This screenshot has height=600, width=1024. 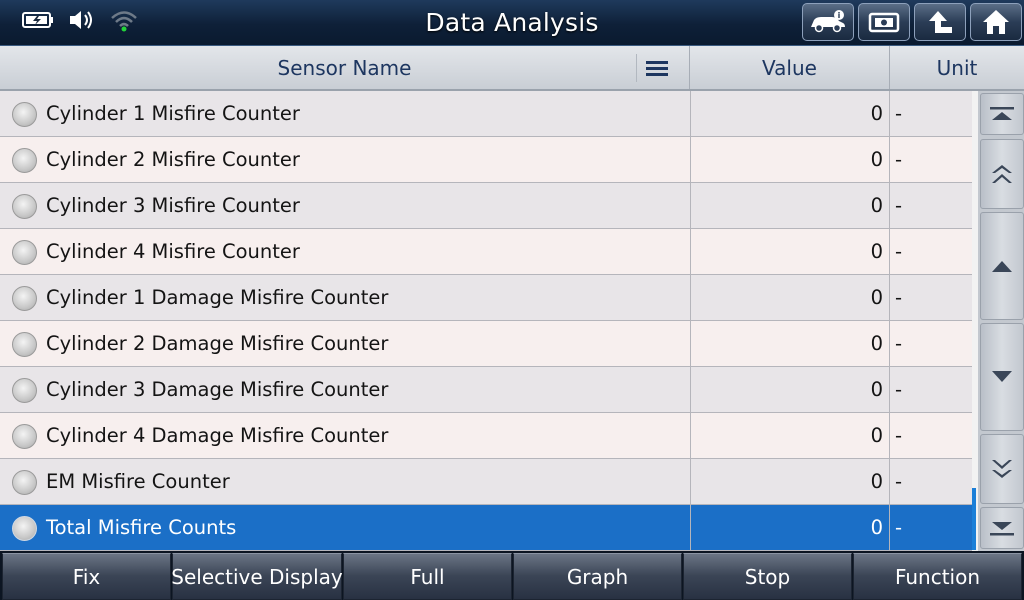 I want to click on scroll-top-icon, so click(x=1002, y=113).